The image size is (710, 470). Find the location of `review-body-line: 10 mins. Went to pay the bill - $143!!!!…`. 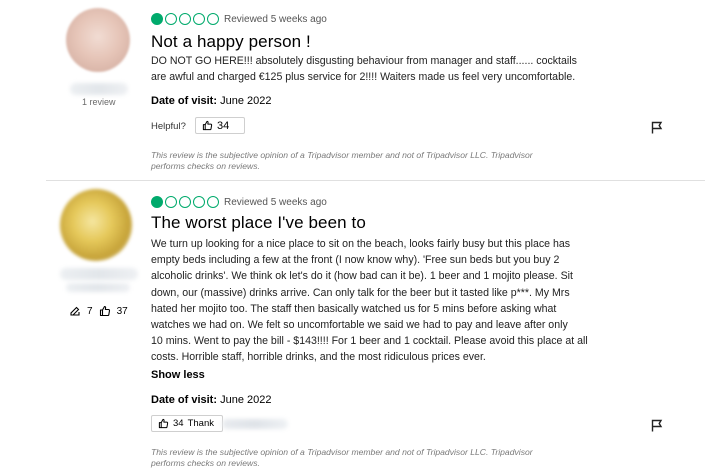

review-body-line: 10 mins. Went to pay the bill - $143!!!!… is located at coordinates (369, 341).